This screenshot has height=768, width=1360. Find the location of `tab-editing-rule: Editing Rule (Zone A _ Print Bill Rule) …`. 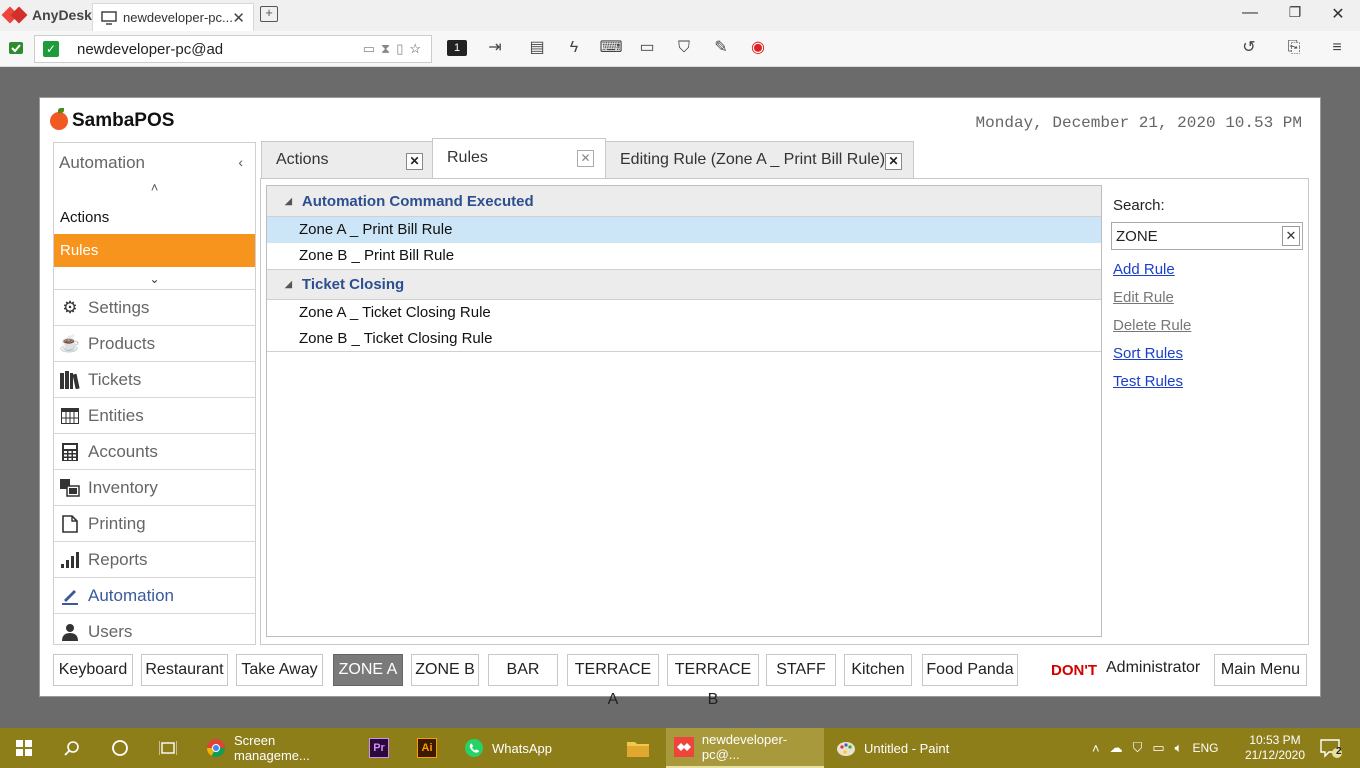

tab-editing-rule: Editing Rule (Zone A _ Print Bill Rule) … is located at coordinates (759, 159).